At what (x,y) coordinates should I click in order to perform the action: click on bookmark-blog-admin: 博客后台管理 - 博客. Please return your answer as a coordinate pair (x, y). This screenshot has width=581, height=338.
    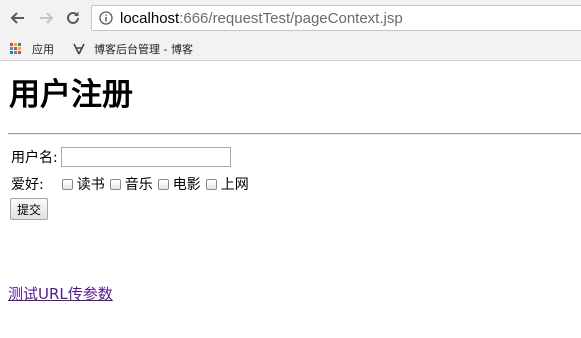
    Looking at the image, I should click on (132, 49).